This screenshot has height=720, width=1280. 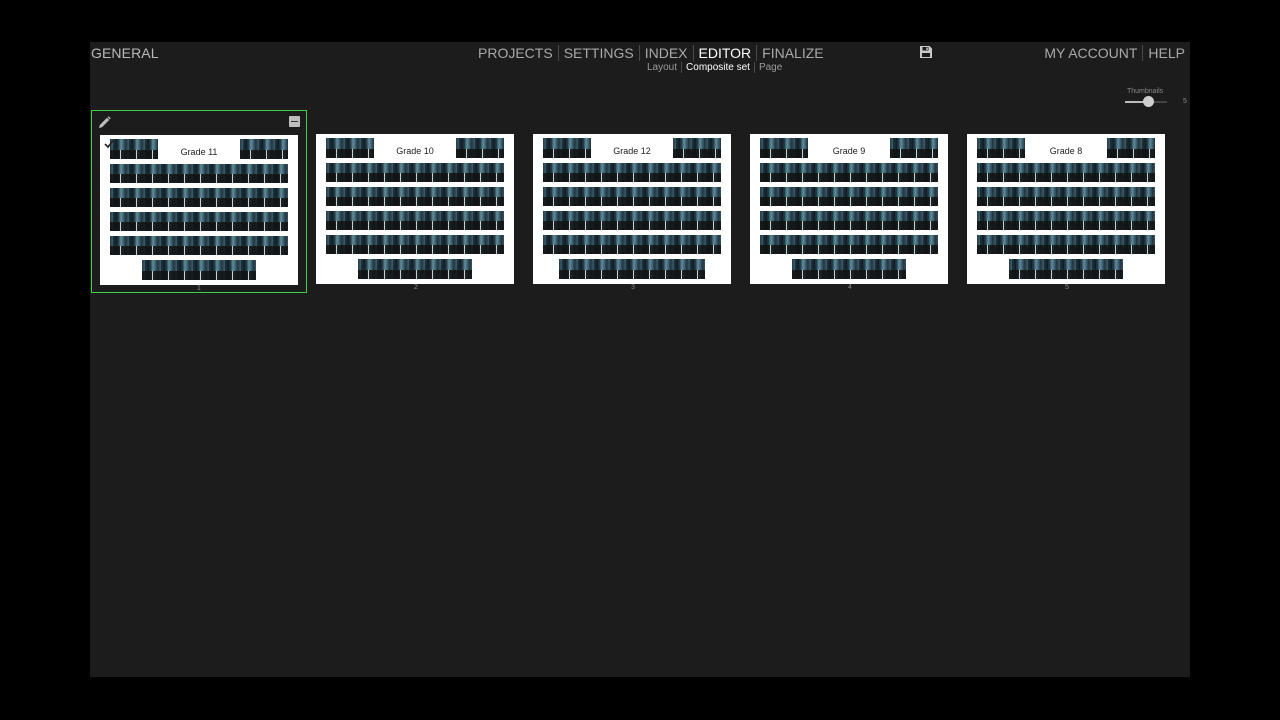 I want to click on page-toolbar, so click(x=199, y=122).